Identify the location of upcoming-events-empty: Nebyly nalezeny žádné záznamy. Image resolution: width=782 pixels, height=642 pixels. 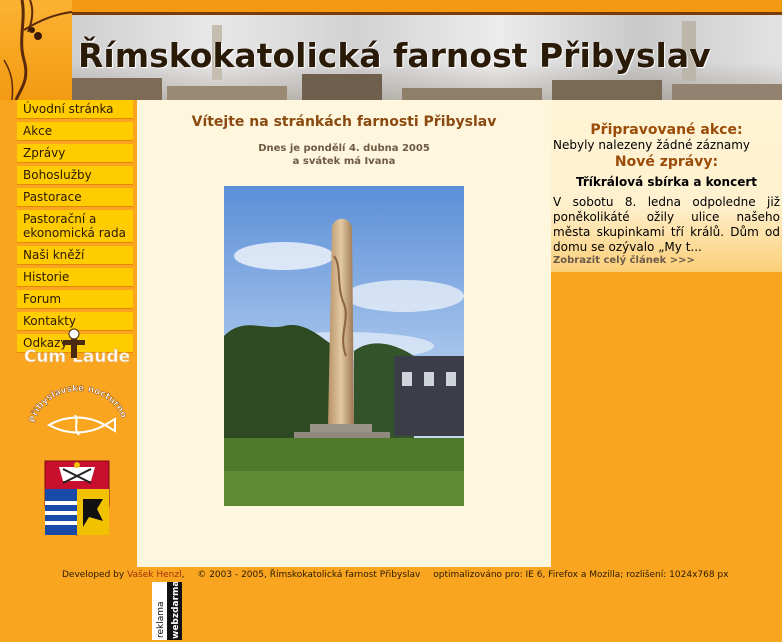
(651, 145).